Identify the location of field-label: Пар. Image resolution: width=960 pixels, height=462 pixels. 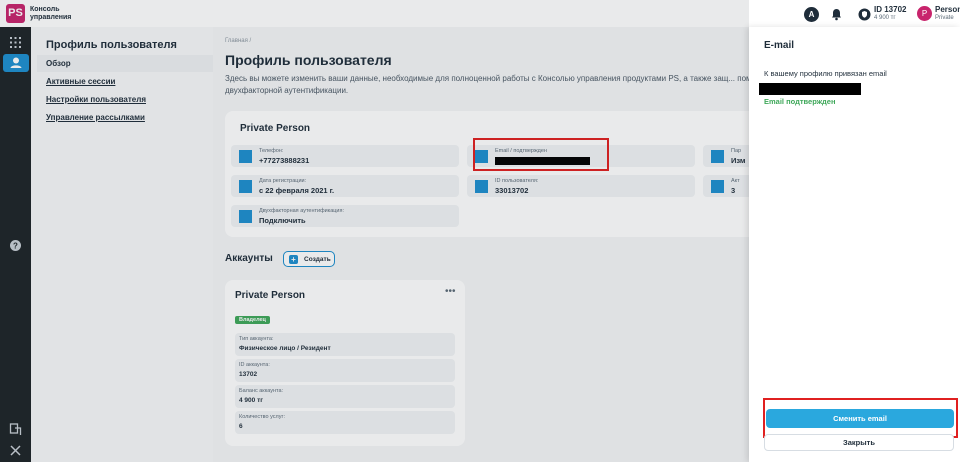
(736, 151).